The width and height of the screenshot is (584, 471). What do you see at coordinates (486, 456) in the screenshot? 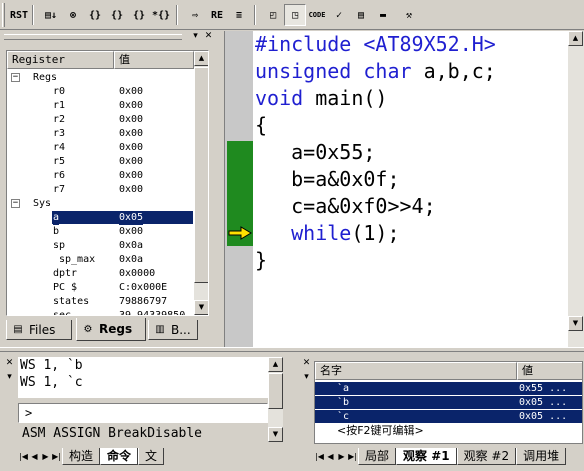
I see `tab-watch-2: 观察 #2` at bounding box center [486, 456].